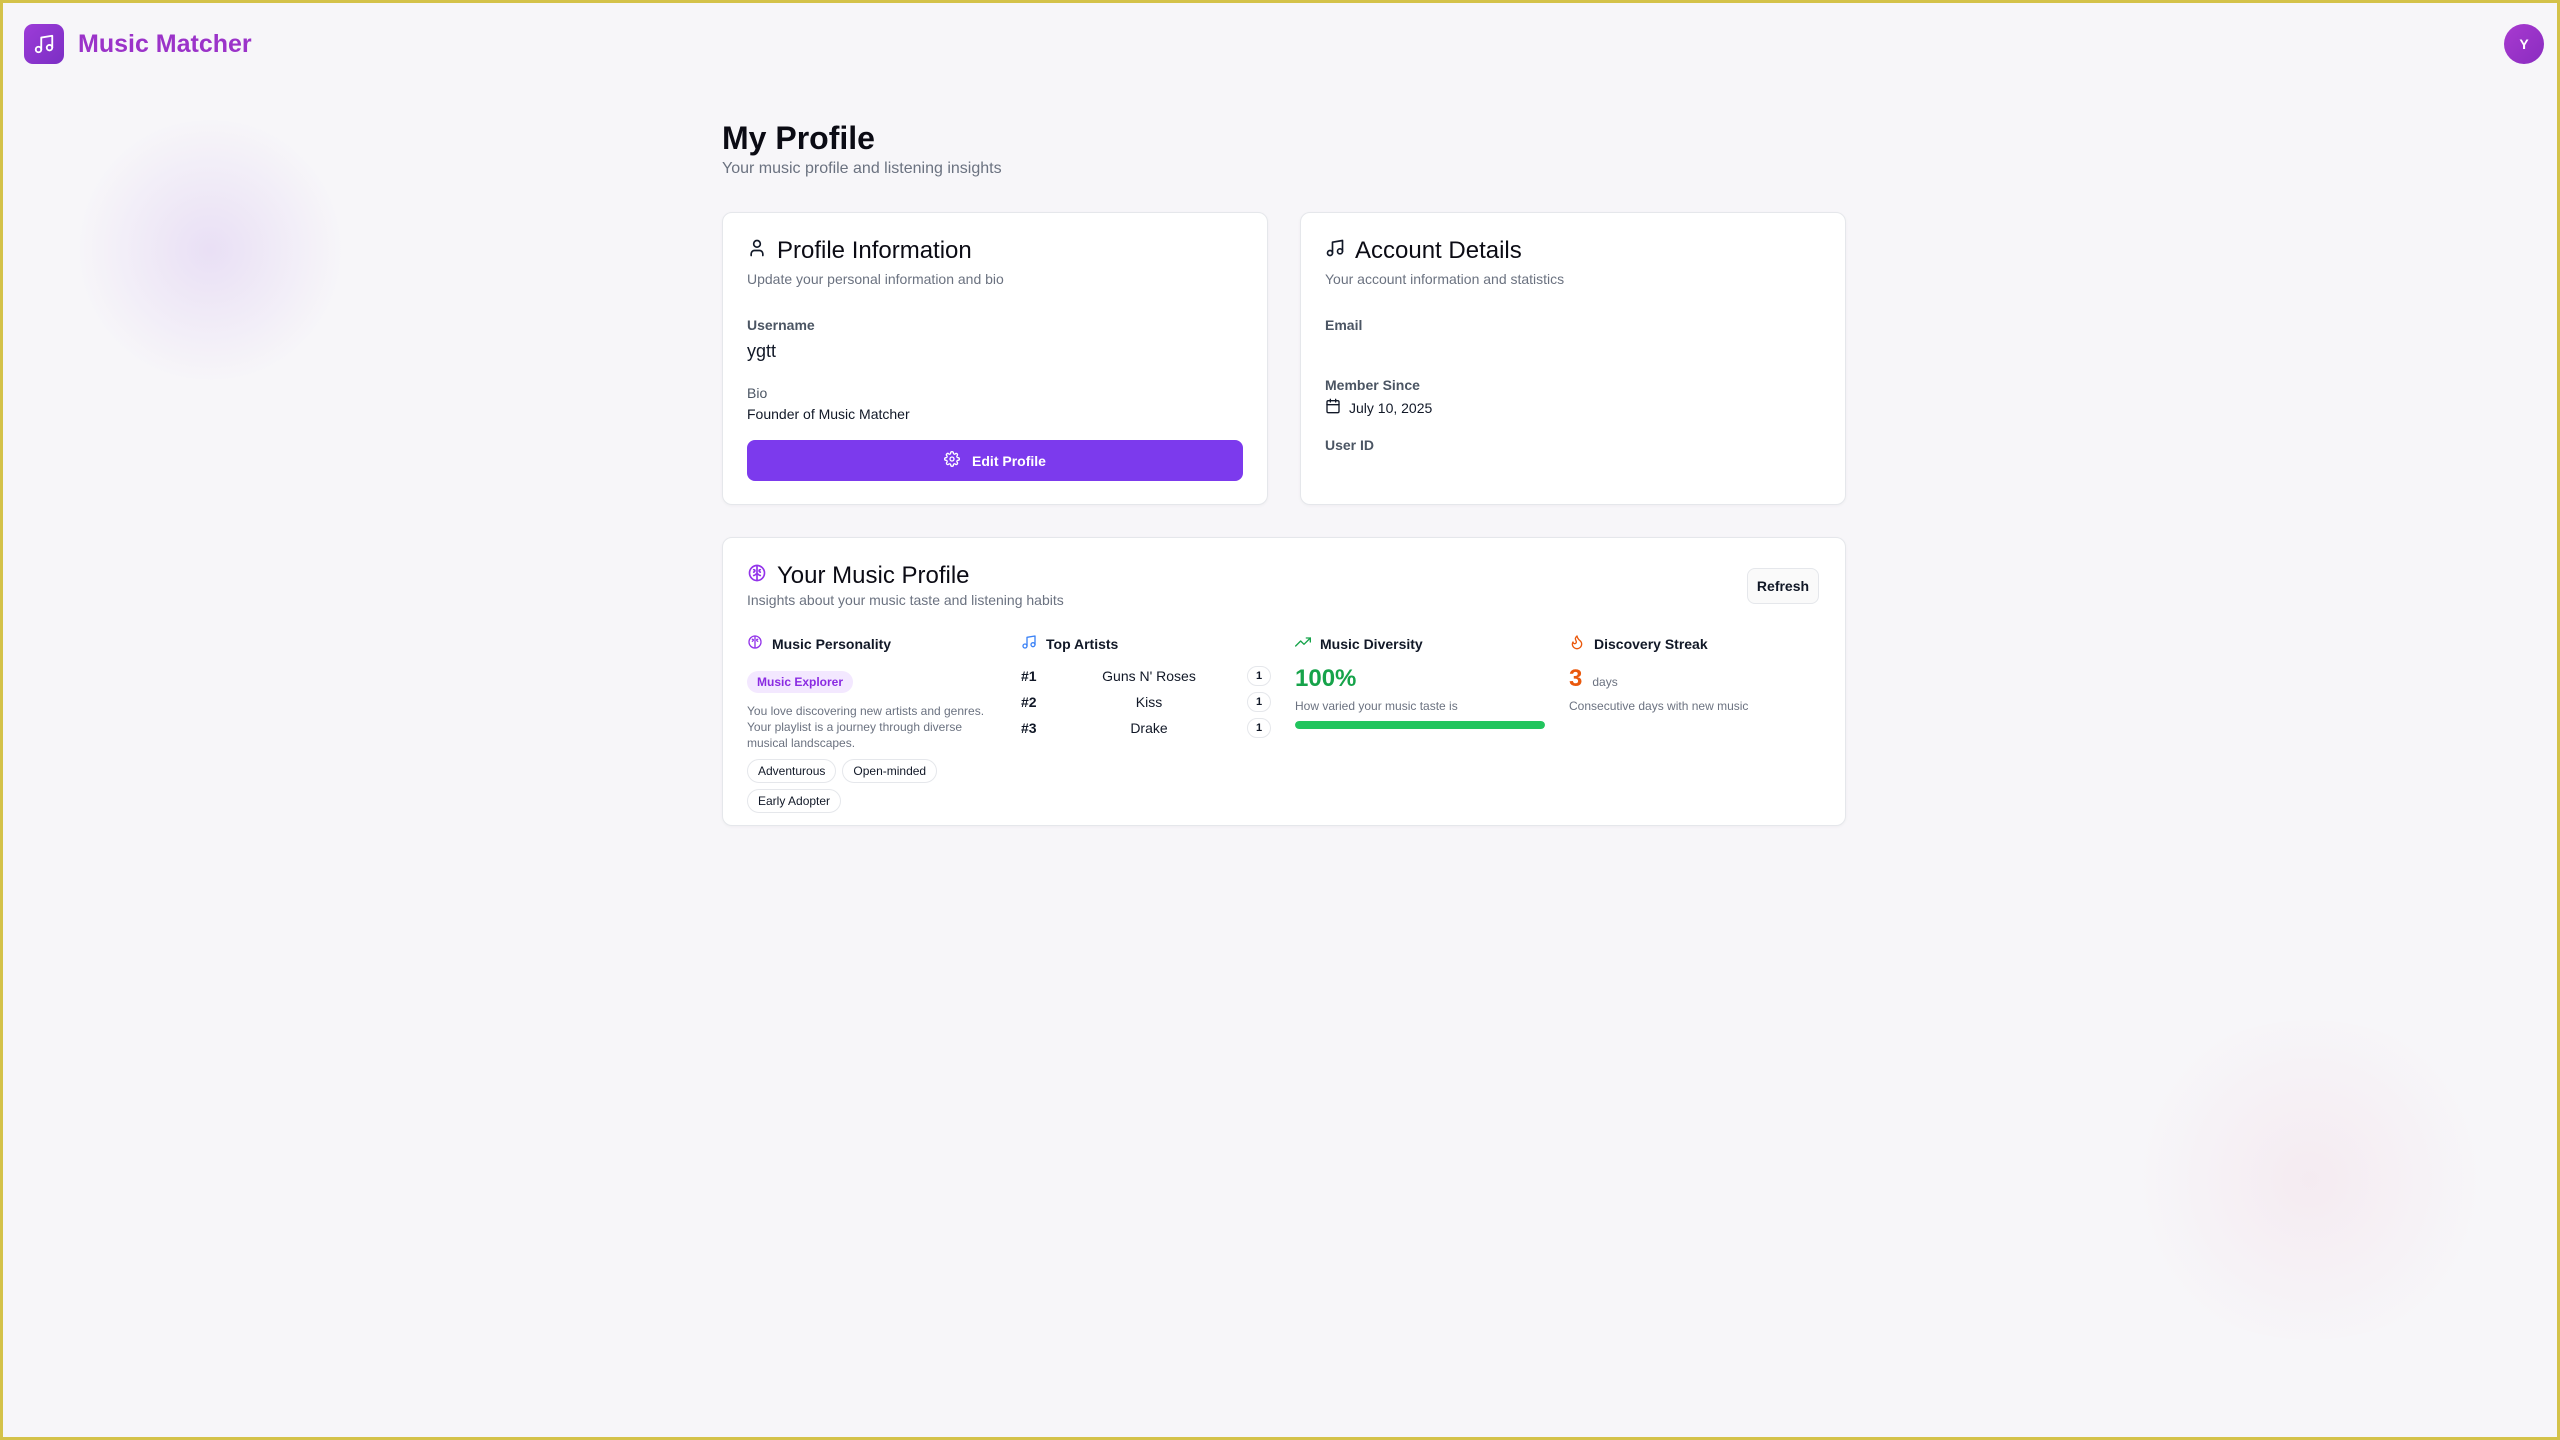 This screenshot has width=2560, height=1440. What do you see at coordinates (1149, 676) in the screenshot?
I see `artist-name: Guns N' Roses` at bounding box center [1149, 676].